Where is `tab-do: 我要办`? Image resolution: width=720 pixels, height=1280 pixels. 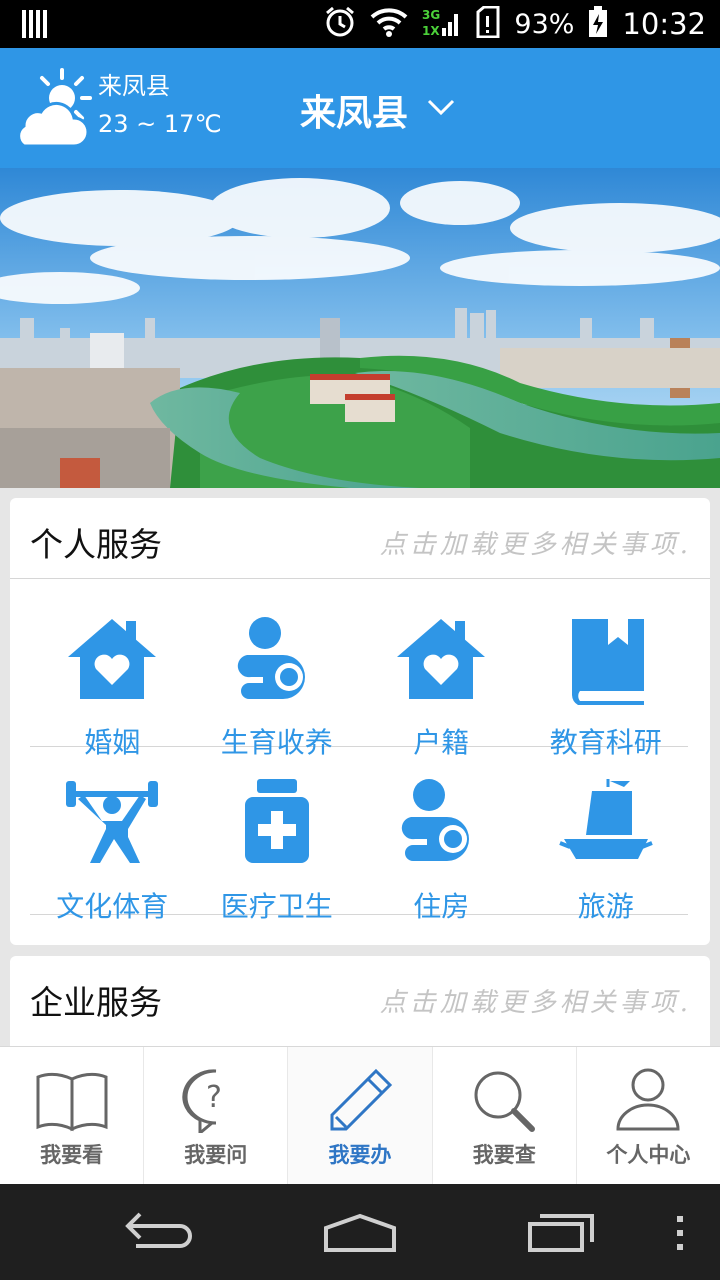
tab-do: 我要办 is located at coordinates (360, 1115).